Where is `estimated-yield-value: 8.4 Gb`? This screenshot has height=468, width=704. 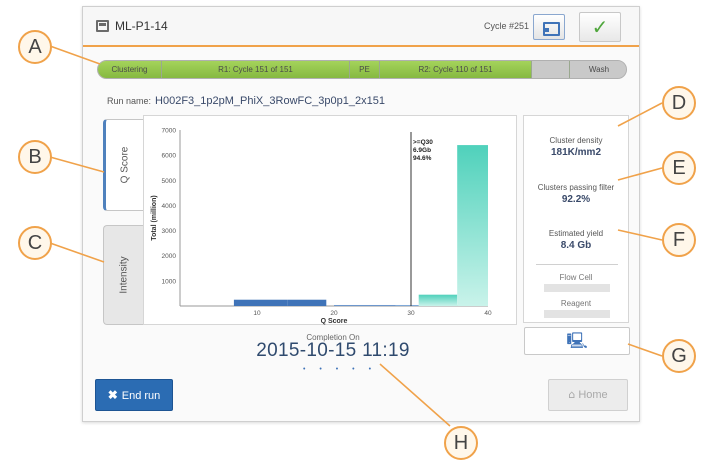
estimated-yield-value: 8.4 Gb is located at coordinates (576, 245).